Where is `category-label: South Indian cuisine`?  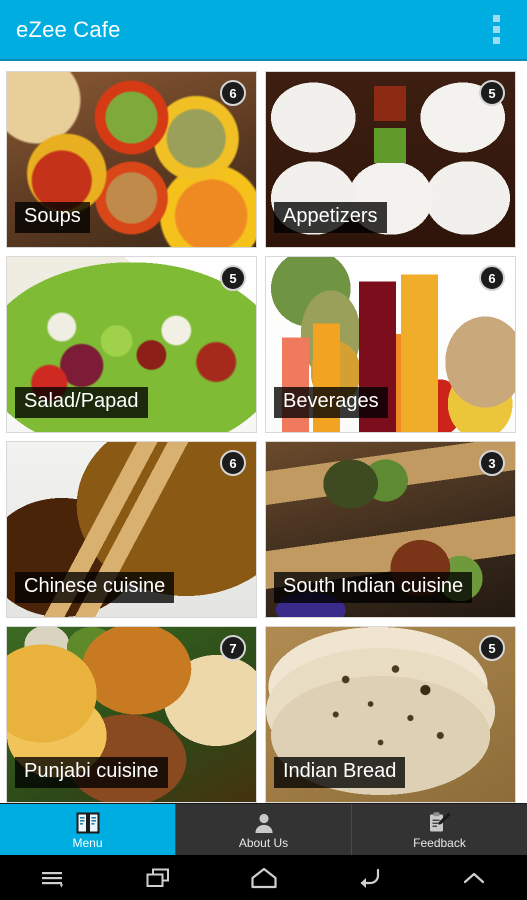
category-label: South Indian cuisine is located at coordinates (373, 587).